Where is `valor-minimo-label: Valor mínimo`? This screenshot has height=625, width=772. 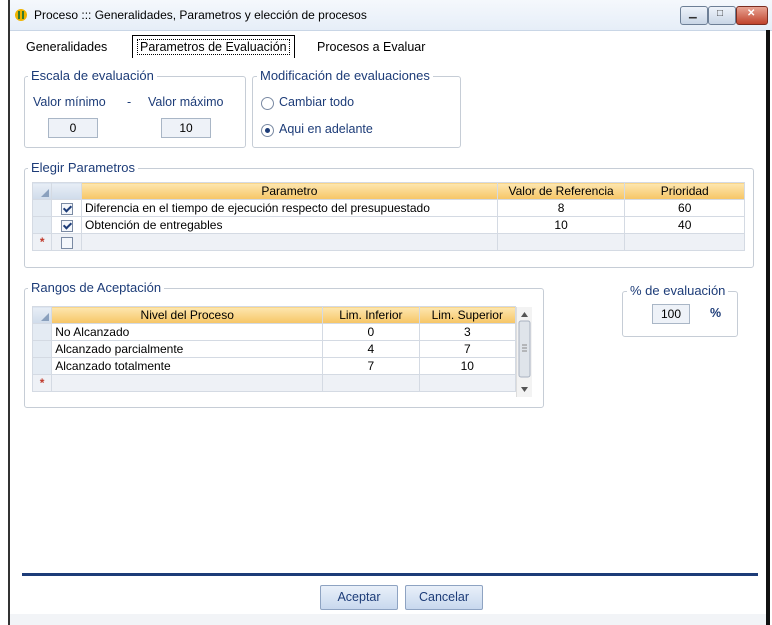
valor-minimo-label: Valor mínimo is located at coordinates (69, 102).